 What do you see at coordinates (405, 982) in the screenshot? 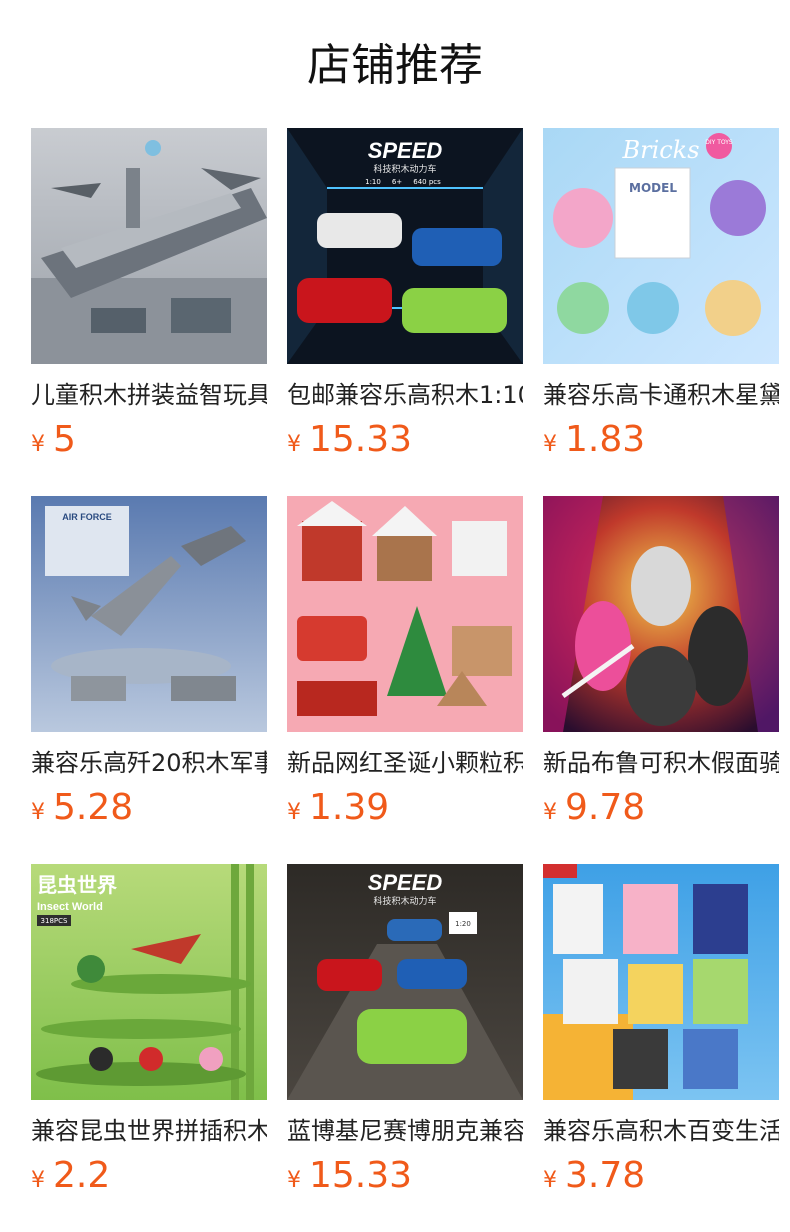
I see `product-image-race-cars: SPEED 科技积木动力车 1:20` at bounding box center [405, 982].